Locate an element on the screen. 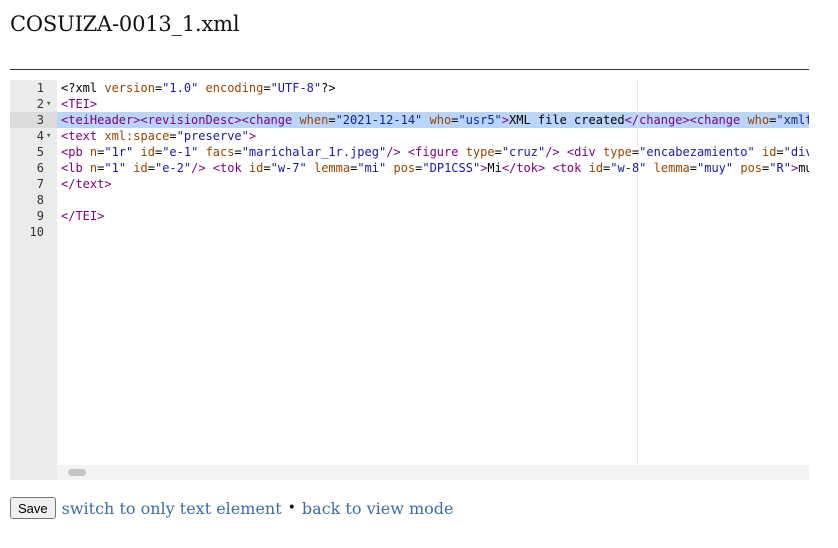 This screenshot has height=548, width=838. code-line: 9 </TEI> is located at coordinates (409, 216).